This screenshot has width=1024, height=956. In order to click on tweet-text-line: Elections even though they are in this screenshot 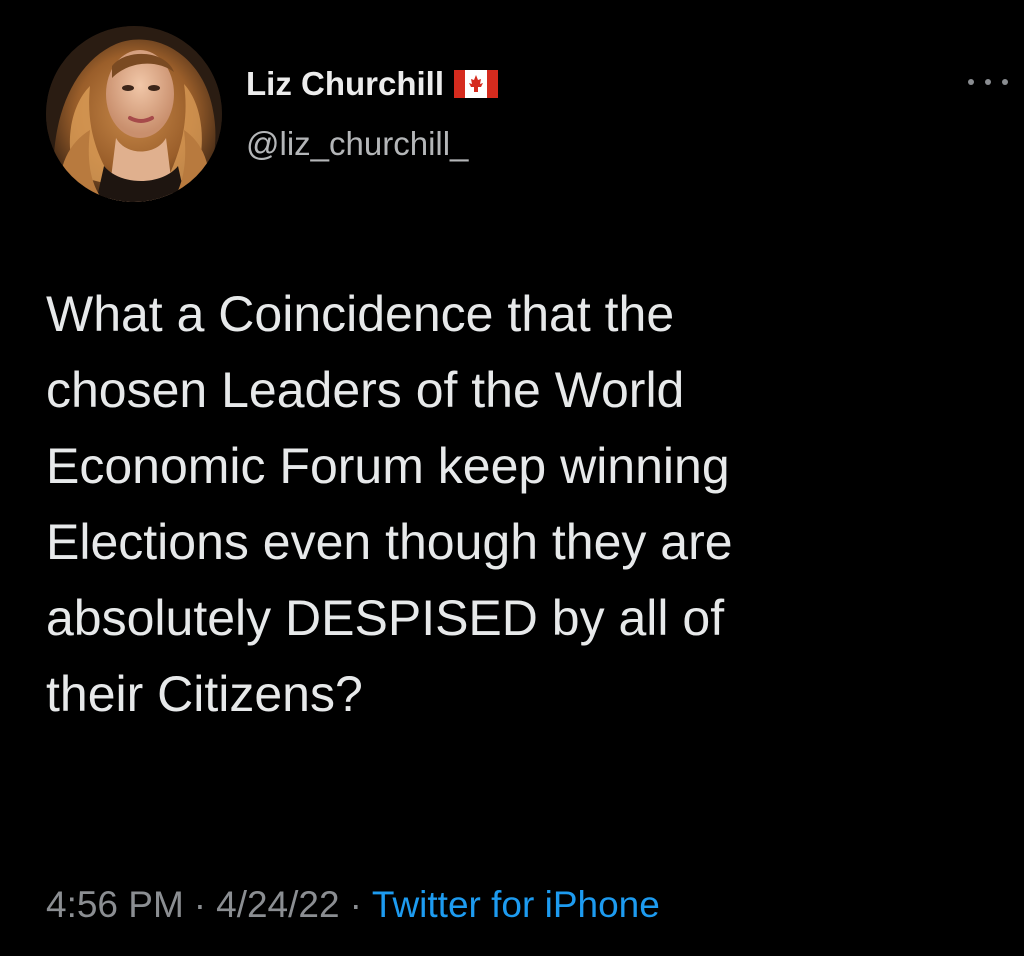, I will do `click(389, 542)`.